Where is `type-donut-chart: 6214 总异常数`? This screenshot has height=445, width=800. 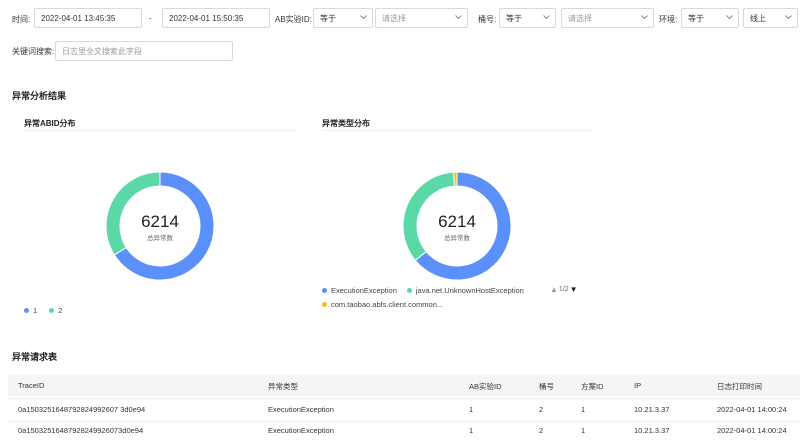 type-donut-chart: 6214 总异常数 is located at coordinates (457, 226).